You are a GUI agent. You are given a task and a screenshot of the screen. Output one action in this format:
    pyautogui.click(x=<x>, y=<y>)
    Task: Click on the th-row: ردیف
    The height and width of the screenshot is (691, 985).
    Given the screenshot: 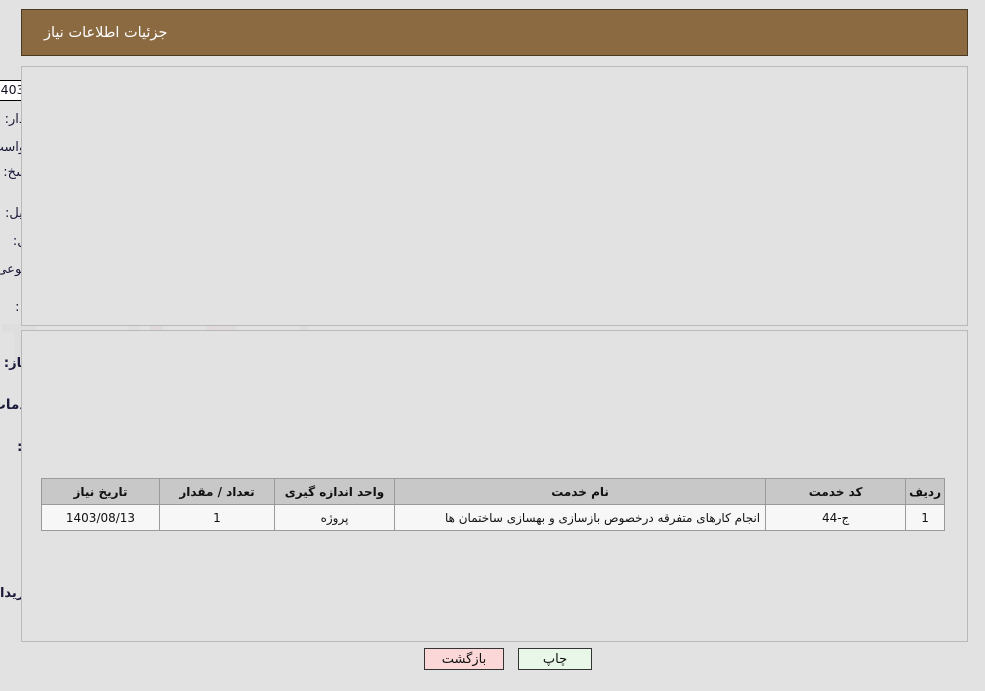 What is the action you would take?
    pyautogui.click(x=925, y=491)
    